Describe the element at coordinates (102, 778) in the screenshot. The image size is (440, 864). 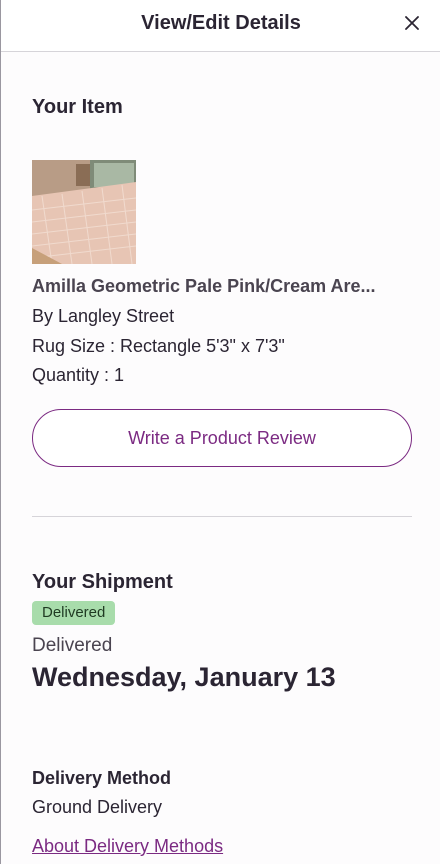
I see `delivery-method-heading: Delivery Method` at that location.